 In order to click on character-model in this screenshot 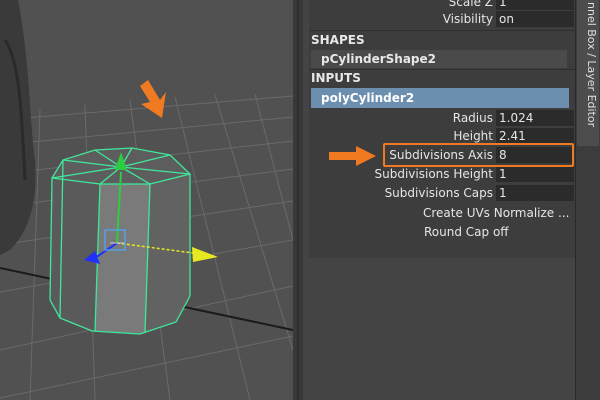, I will do `click(18, 127)`.